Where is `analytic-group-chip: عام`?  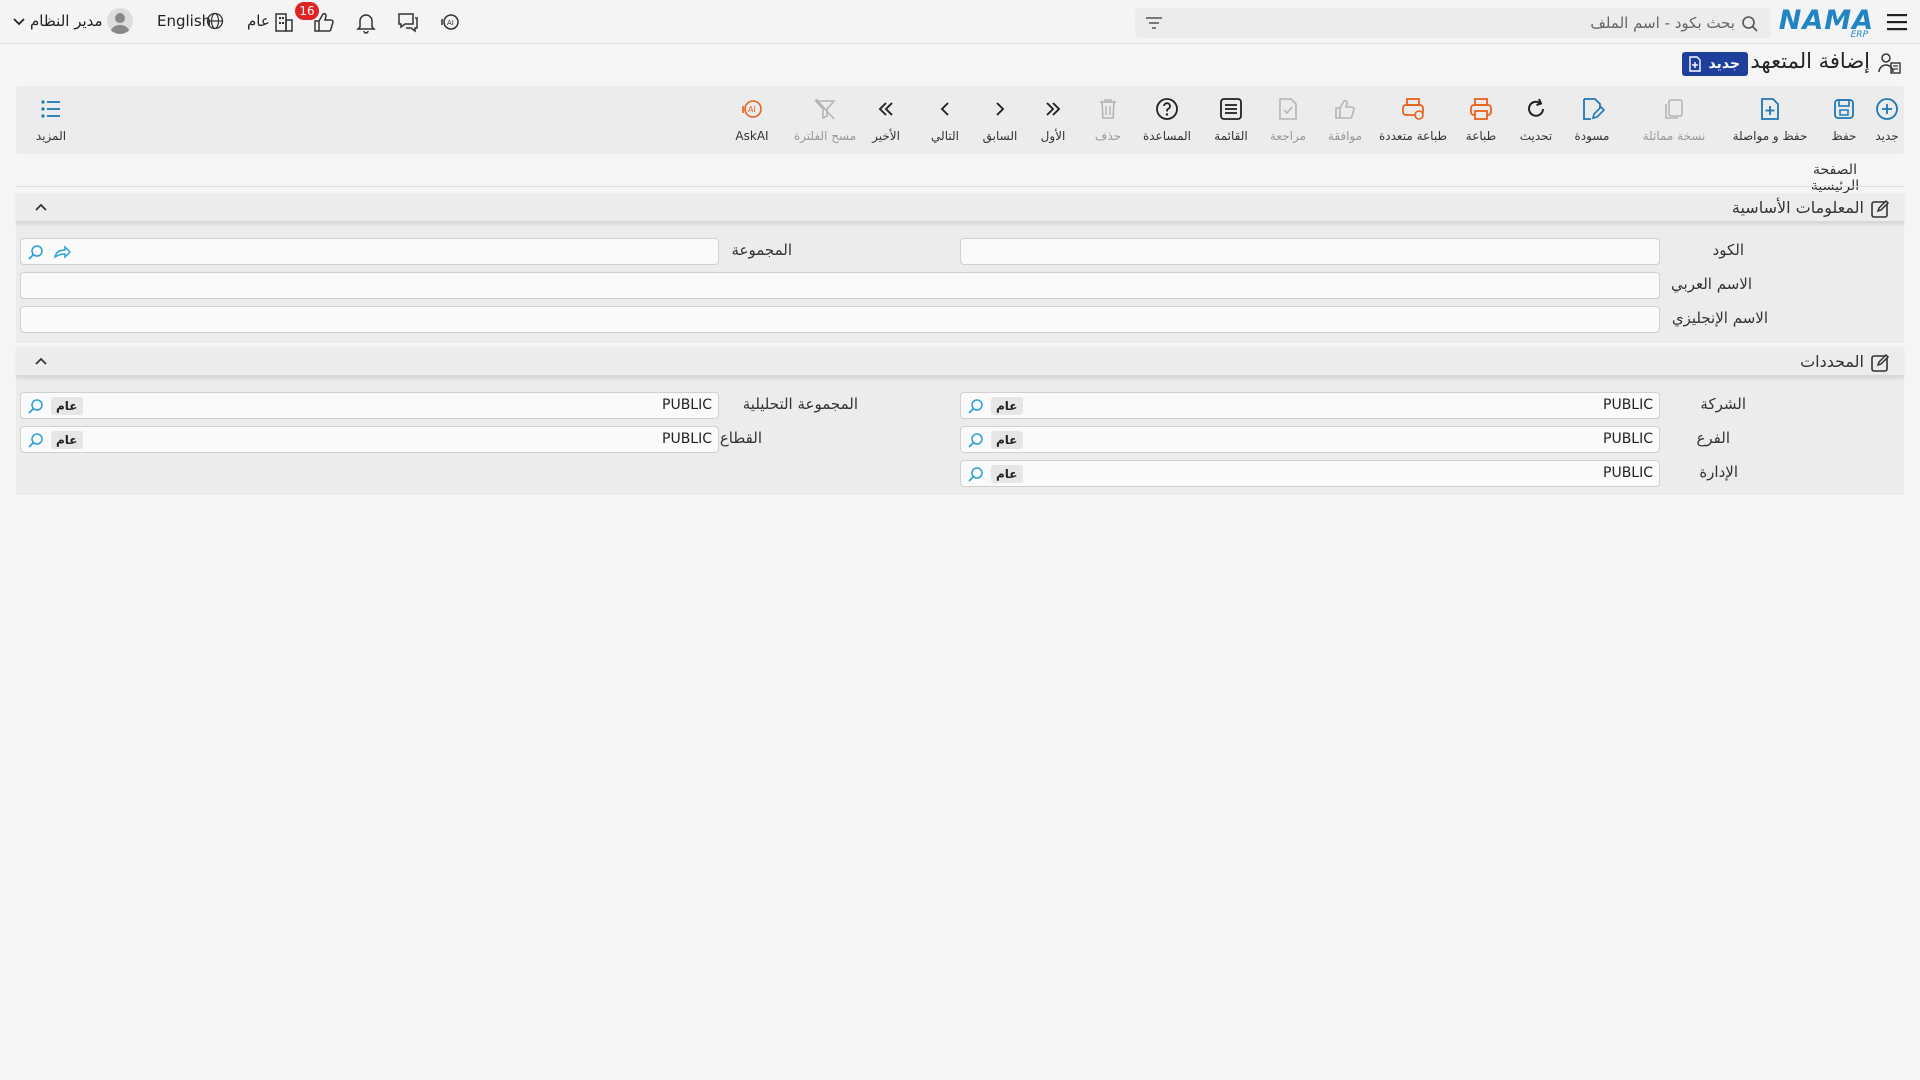 analytic-group-chip: عام is located at coordinates (67, 406).